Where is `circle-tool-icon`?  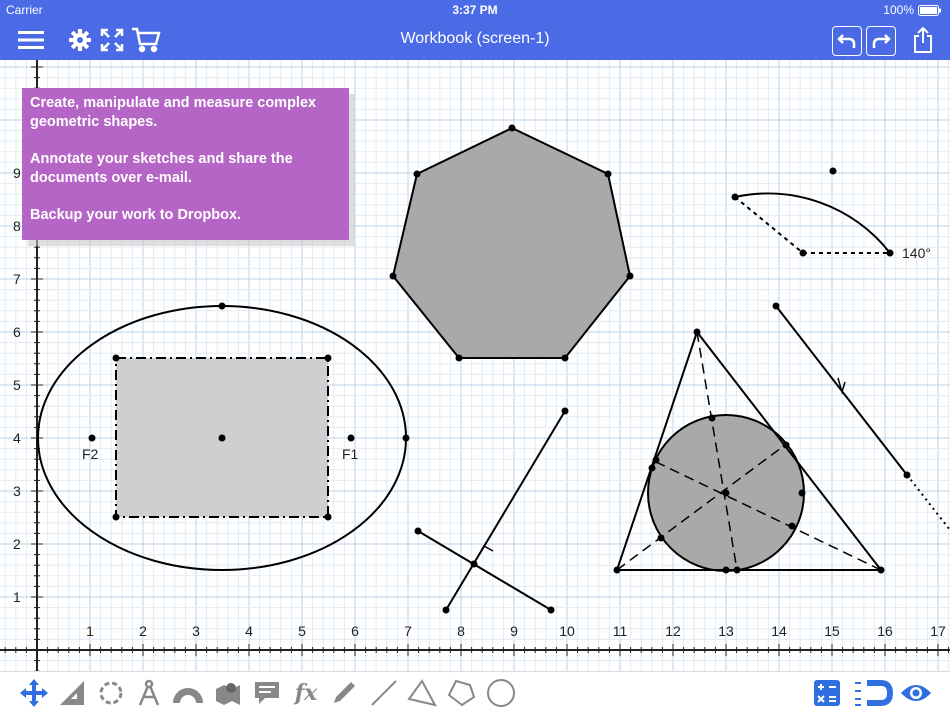
circle-tool-icon is located at coordinates (501, 693).